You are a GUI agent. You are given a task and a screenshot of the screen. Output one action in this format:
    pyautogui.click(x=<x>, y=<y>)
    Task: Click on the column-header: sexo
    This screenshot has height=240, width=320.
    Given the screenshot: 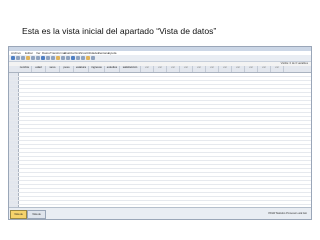 What is the action you would take?
    pyautogui.click(x=53, y=69)
    